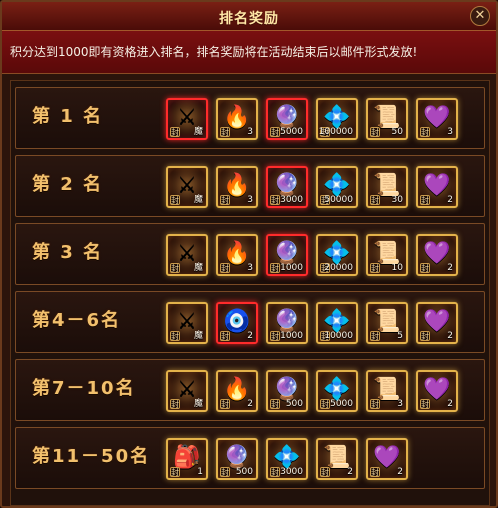 The height and width of the screenshot is (508, 498). What do you see at coordinates (249, 19) in the screenshot?
I see `window-title: 排名奖励` at bounding box center [249, 19].